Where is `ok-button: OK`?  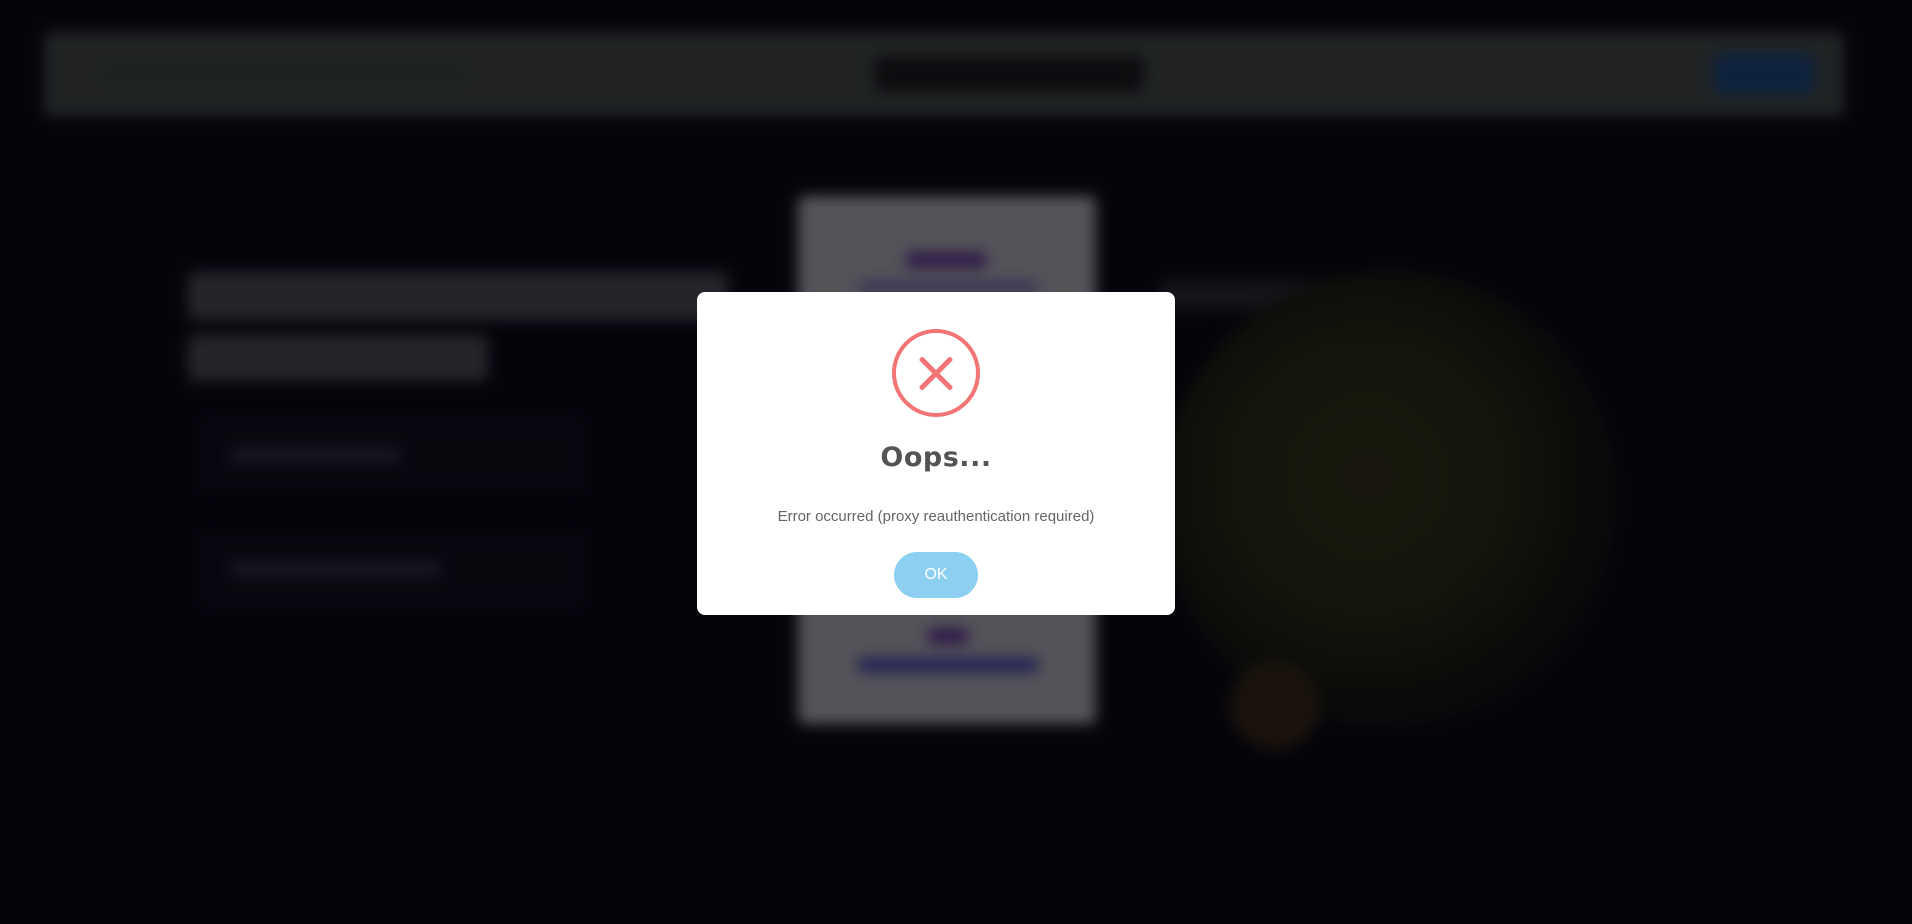 ok-button: OK is located at coordinates (936, 575).